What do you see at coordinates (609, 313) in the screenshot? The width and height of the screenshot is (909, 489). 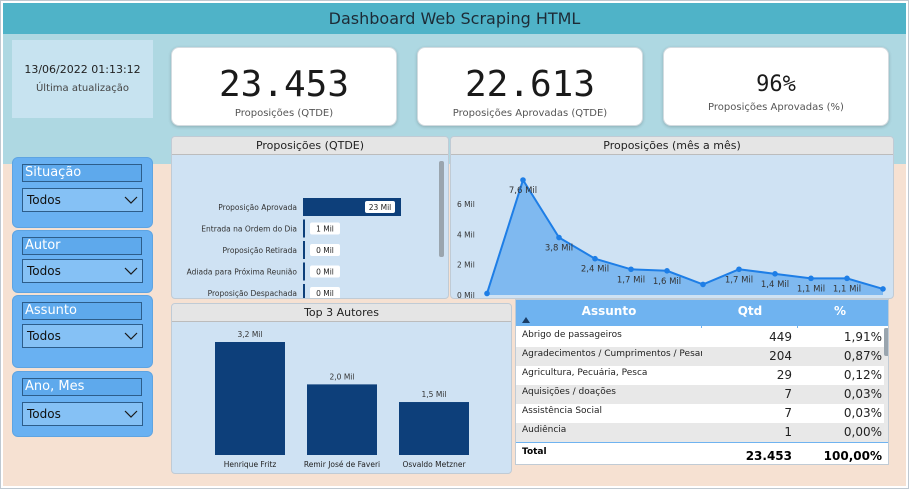 I see `column-header-assunto: Assunto` at bounding box center [609, 313].